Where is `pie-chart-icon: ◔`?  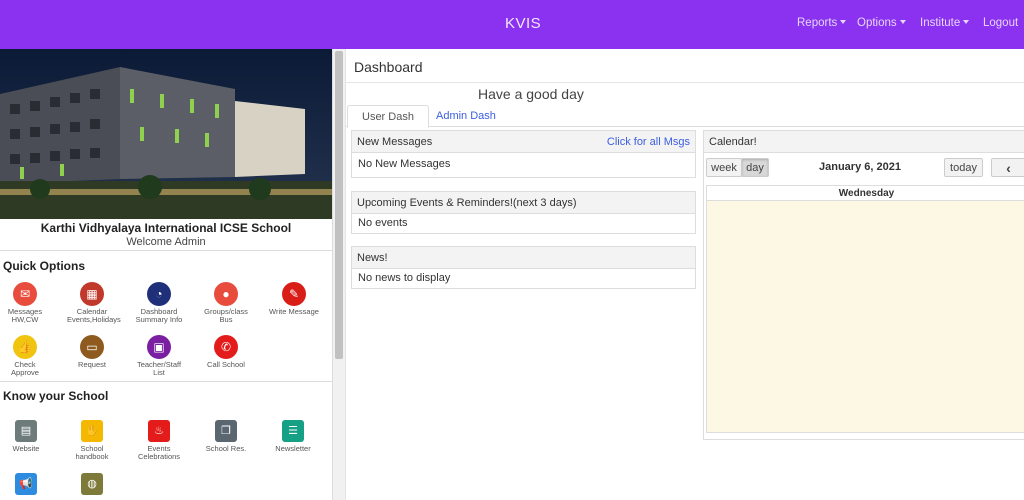 pie-chart-icon: ◔ is located at coordinates (159, 294).